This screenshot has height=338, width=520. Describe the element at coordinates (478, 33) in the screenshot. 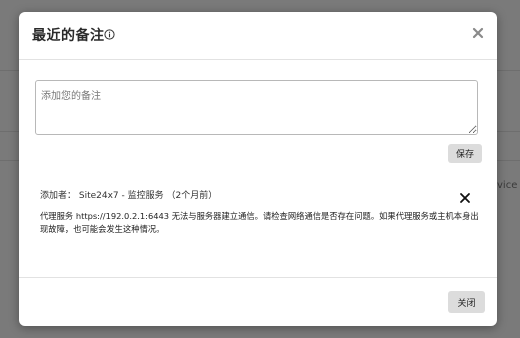

I see `close-icon` at that location.